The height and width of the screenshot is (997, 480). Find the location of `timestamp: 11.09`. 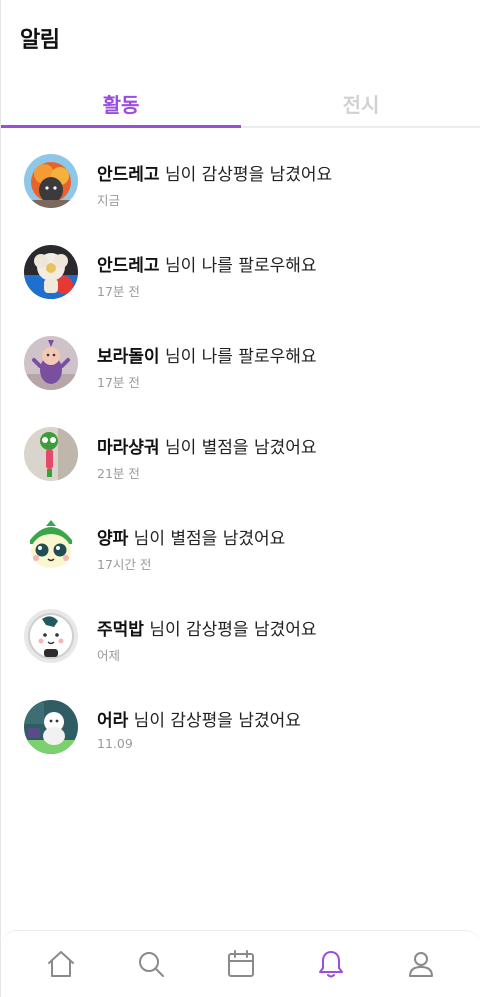

timestamp: 11.09 is located at coordinates (115, 743).